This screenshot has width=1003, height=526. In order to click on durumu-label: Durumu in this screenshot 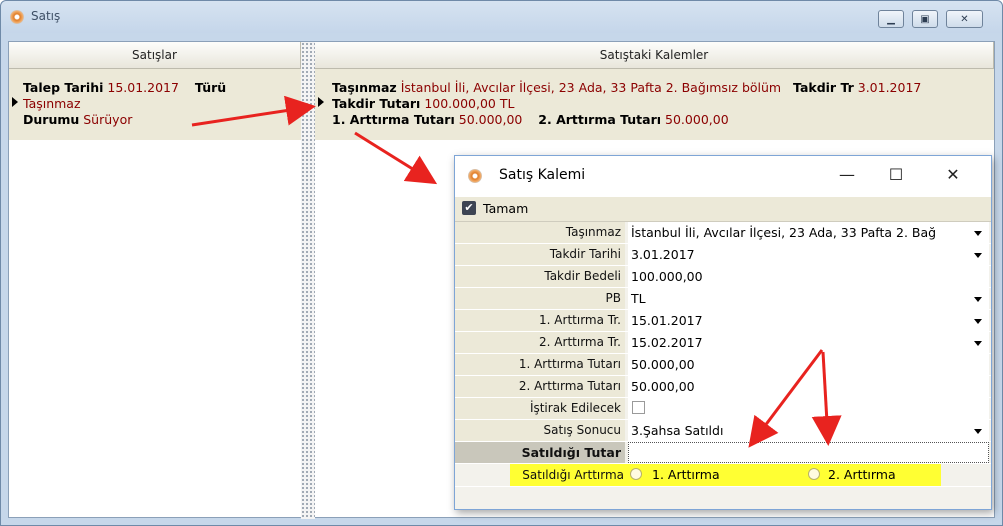, I will do `click(51, 119)`.